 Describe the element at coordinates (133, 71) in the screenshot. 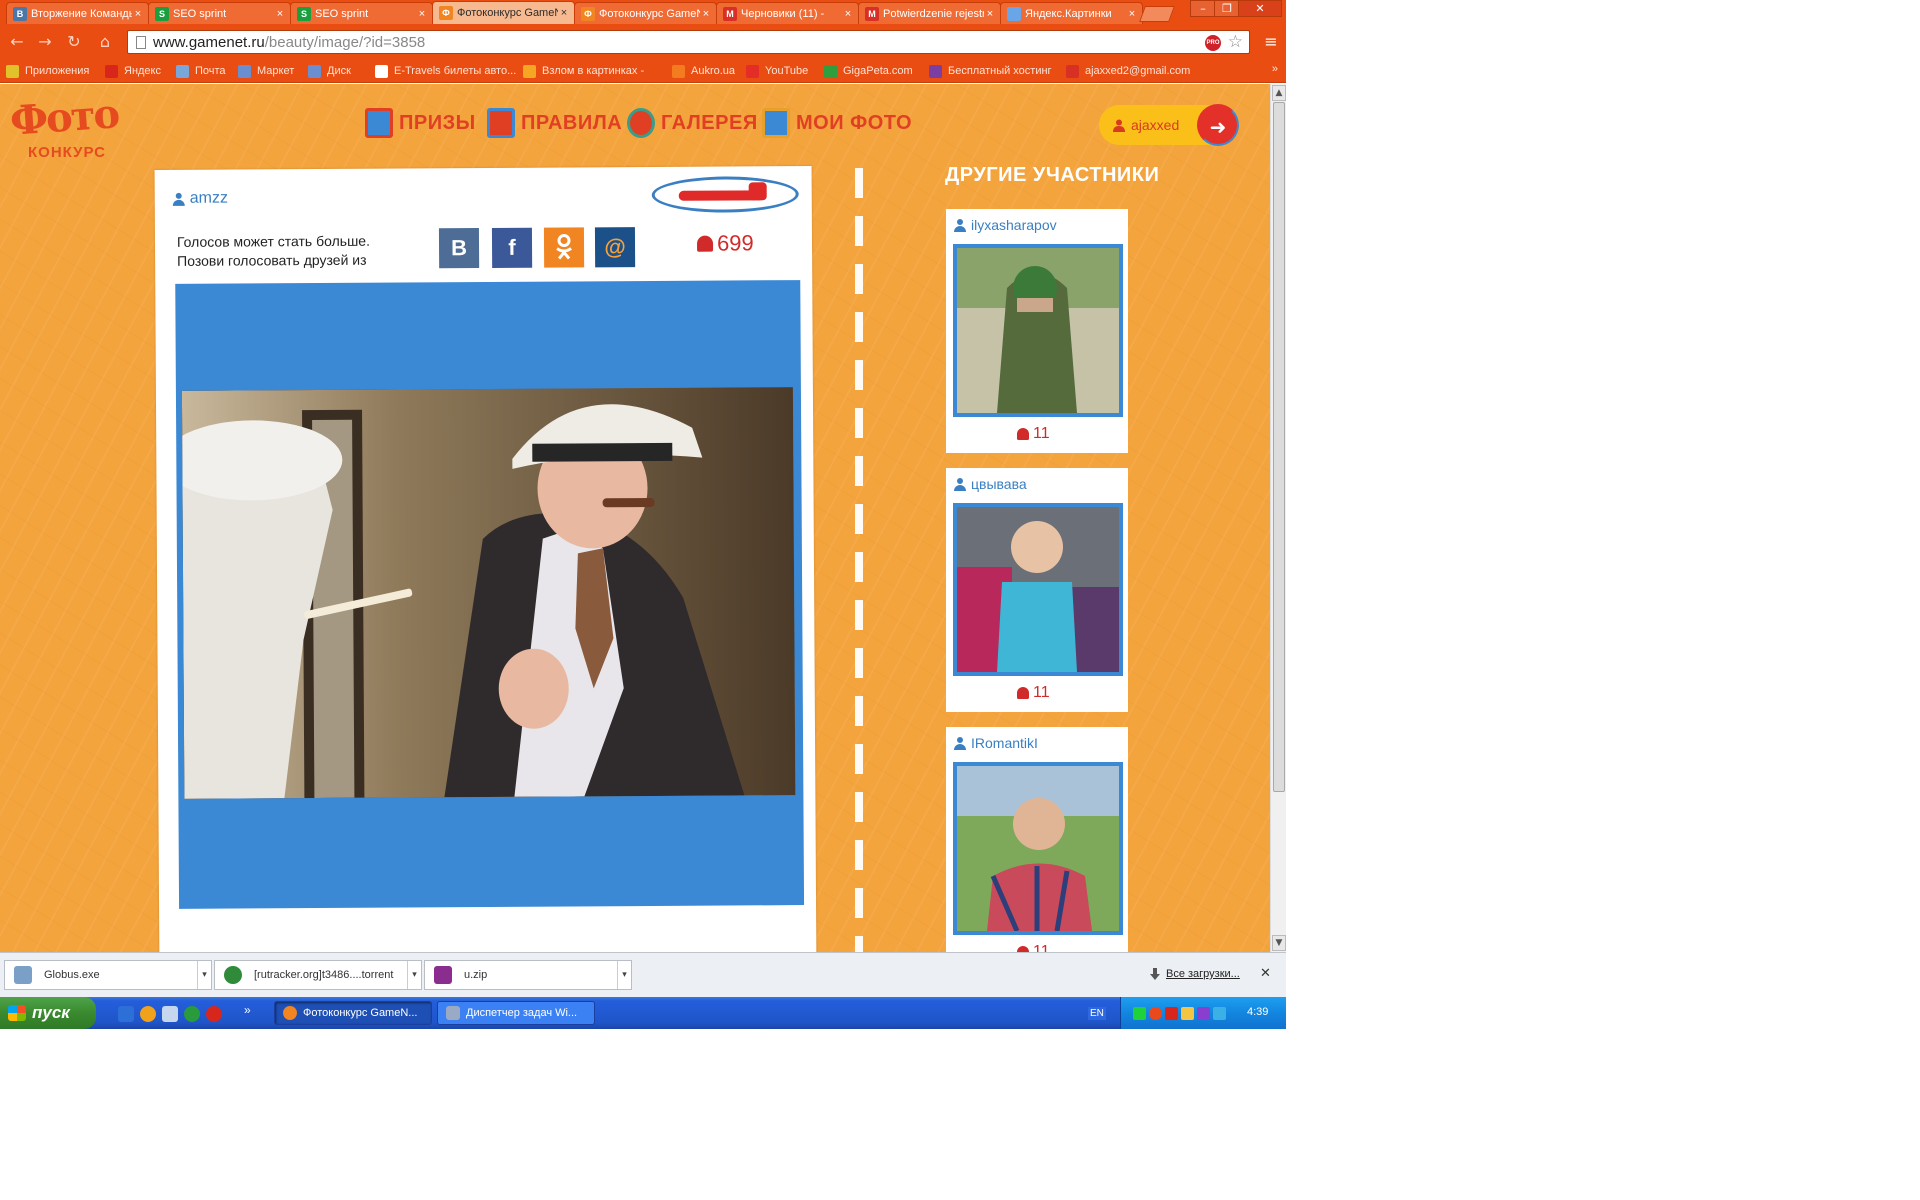

I see `bookmark-item: Яндекс` at that location.